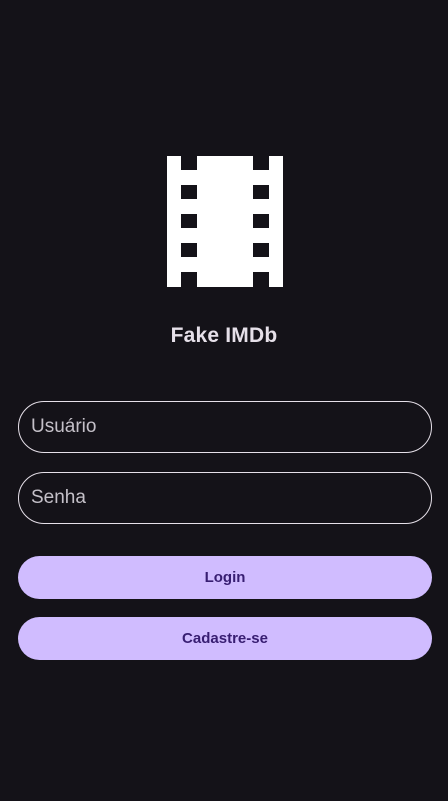 The image size is (448, 801). I want to click on film-strip-icon, so click(225, 221).